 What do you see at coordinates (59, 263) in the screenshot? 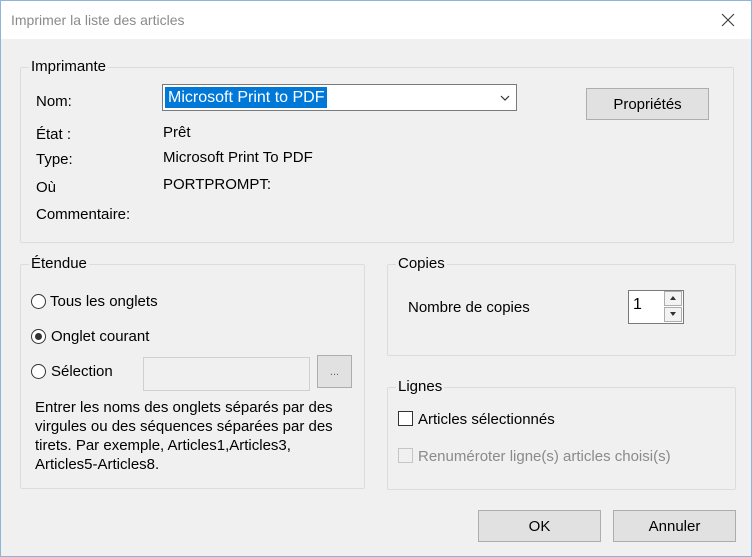
I see `range-group-legend: Étendue` at bounding box center [59, 263].